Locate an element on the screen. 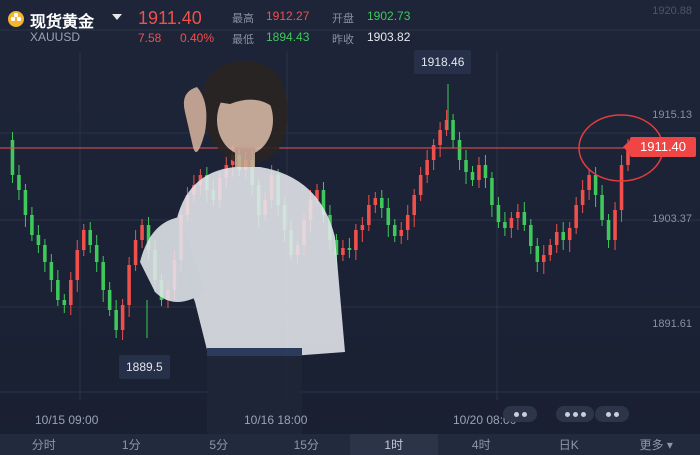  axis-label-top: 1920.88 is located at coordinates (672, 11).